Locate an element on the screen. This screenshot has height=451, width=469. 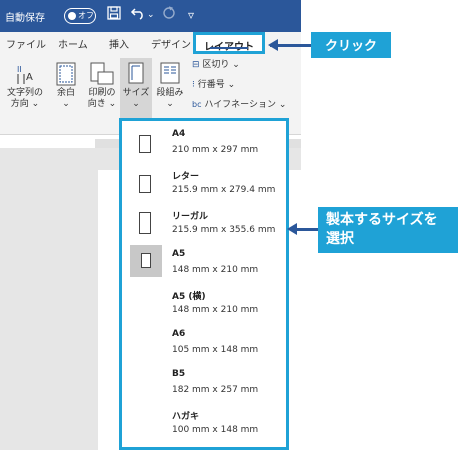
hyphenation-button: bc ハイフネーション ⌄ is located at coordinates (239, 105).